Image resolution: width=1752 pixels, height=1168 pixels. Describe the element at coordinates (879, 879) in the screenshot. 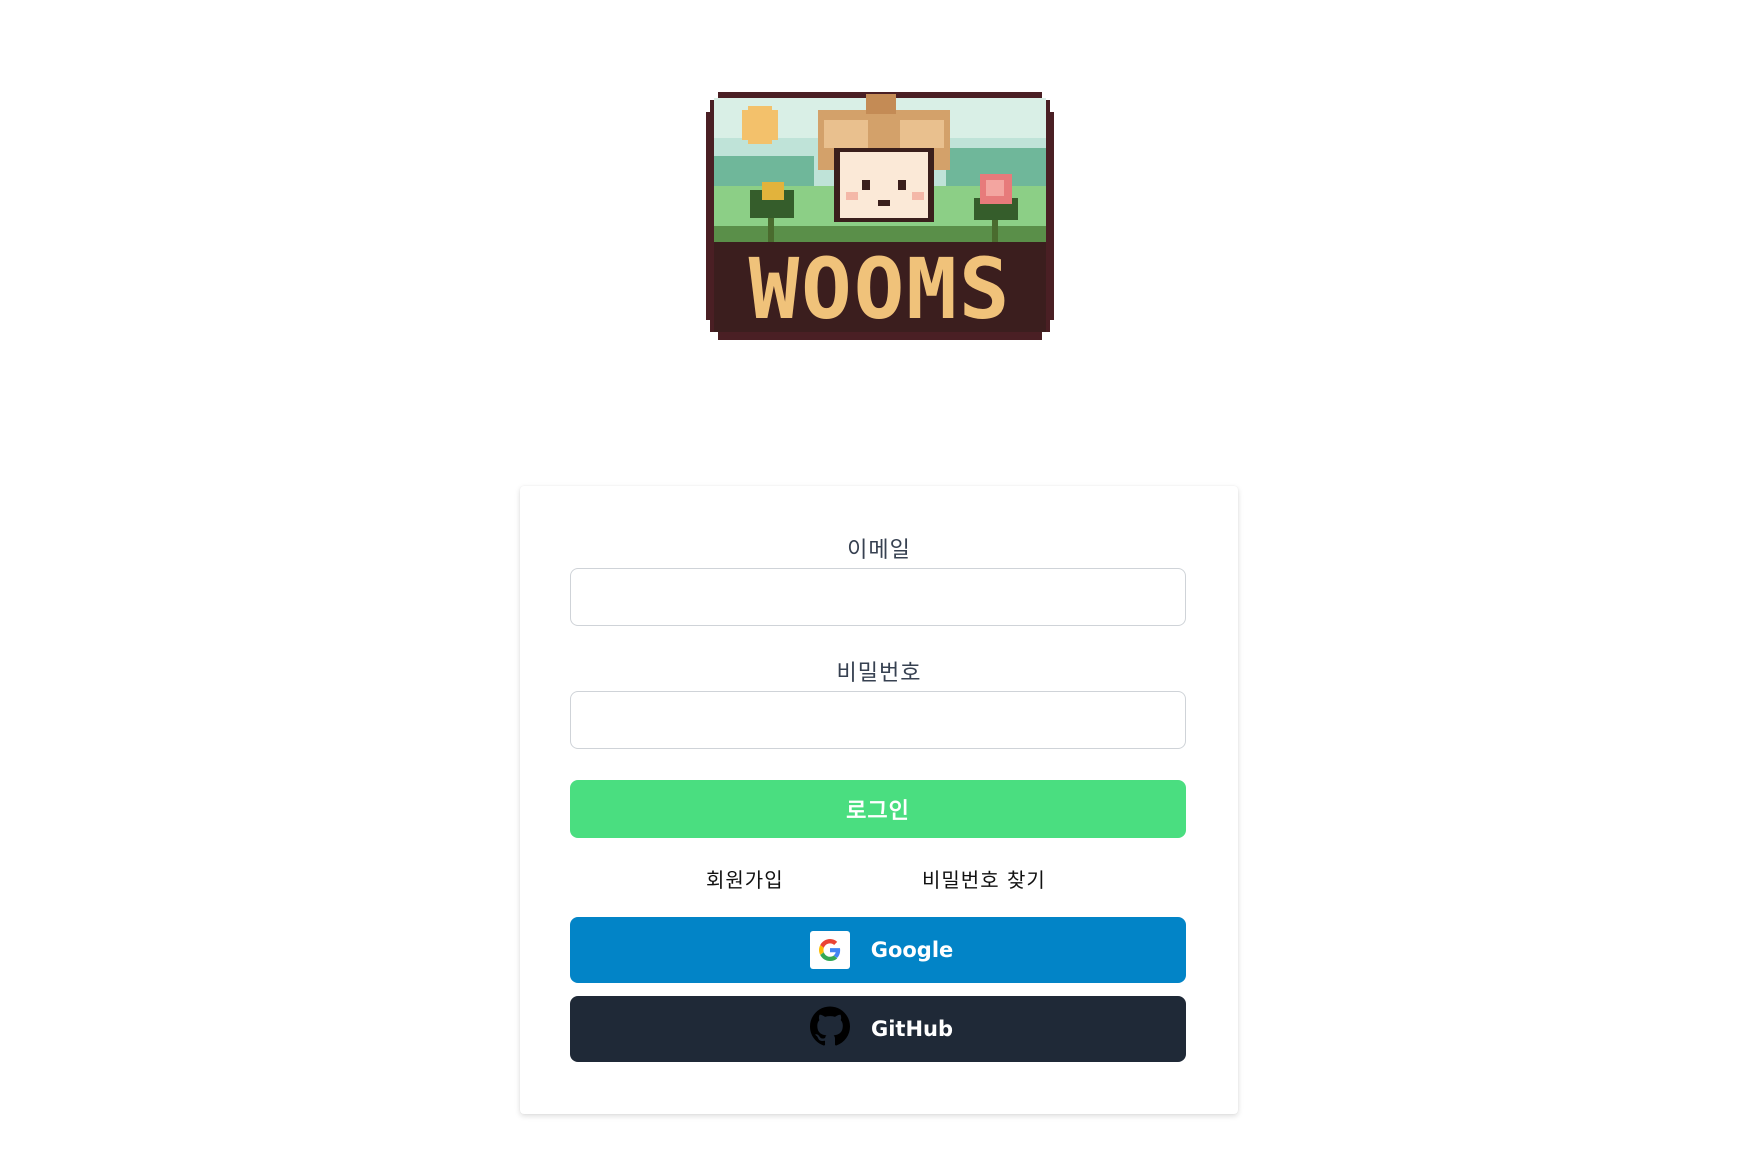

I see `auth-links: 회원가입 비밀번호 찾기` at that location.